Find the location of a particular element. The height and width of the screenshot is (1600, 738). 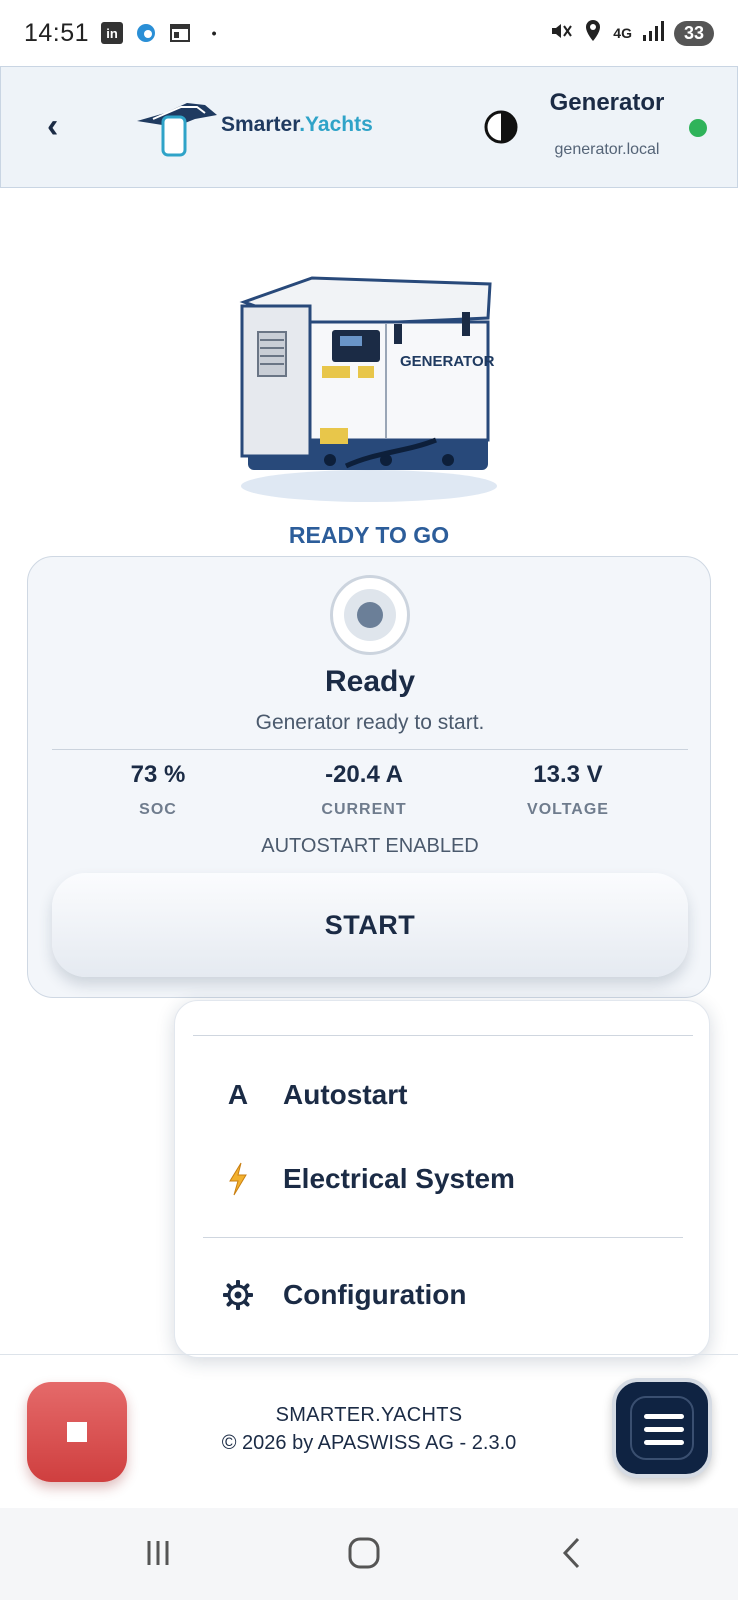

logo-text-main: Smarter is located at coordinates (260, 124).